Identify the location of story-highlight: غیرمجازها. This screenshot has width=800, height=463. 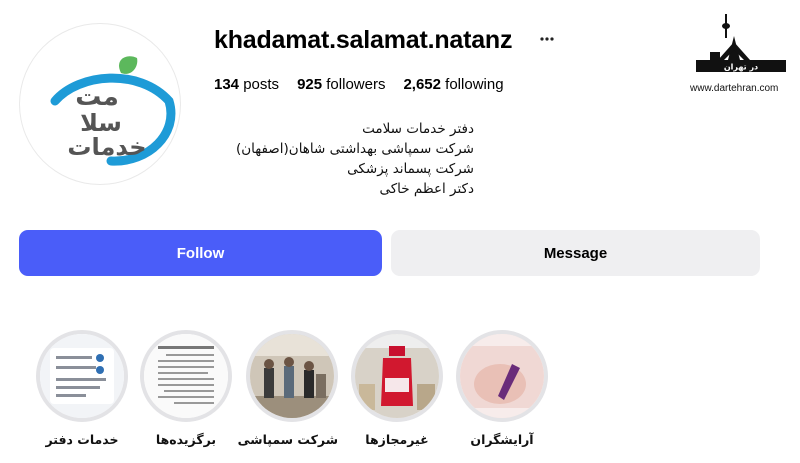
(397, 388).